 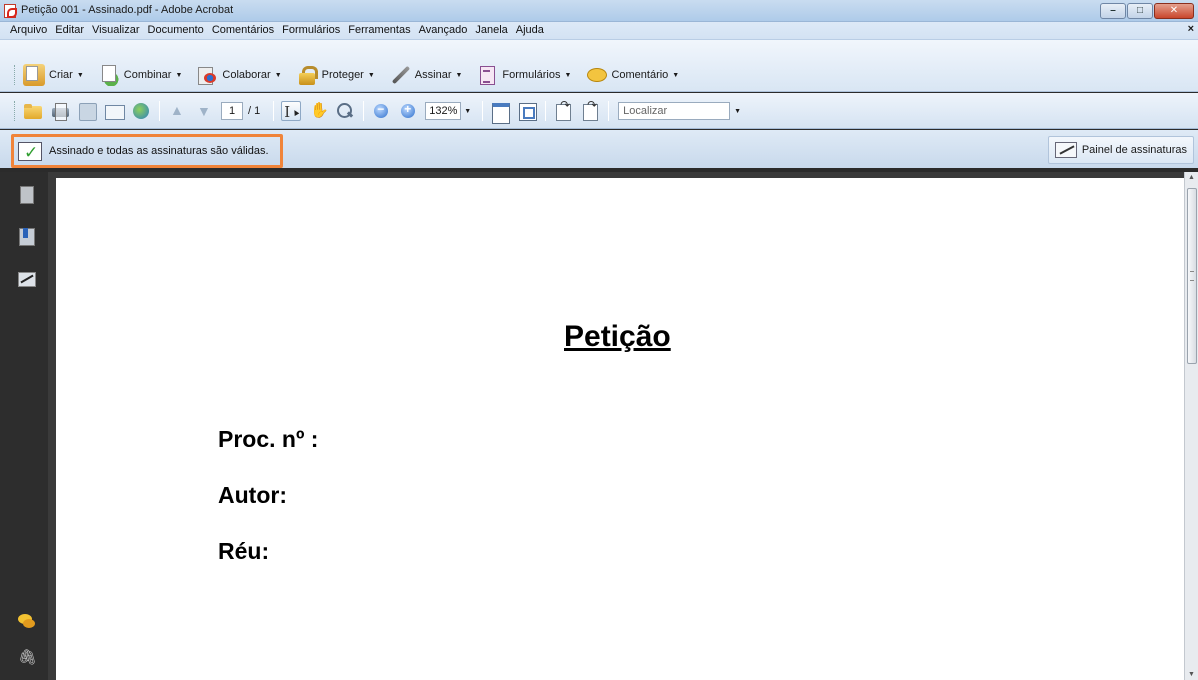 What do you see at coordinates (487, 75) in the screenshot?
I see `forms-icon` at bounding box center [487, 75].